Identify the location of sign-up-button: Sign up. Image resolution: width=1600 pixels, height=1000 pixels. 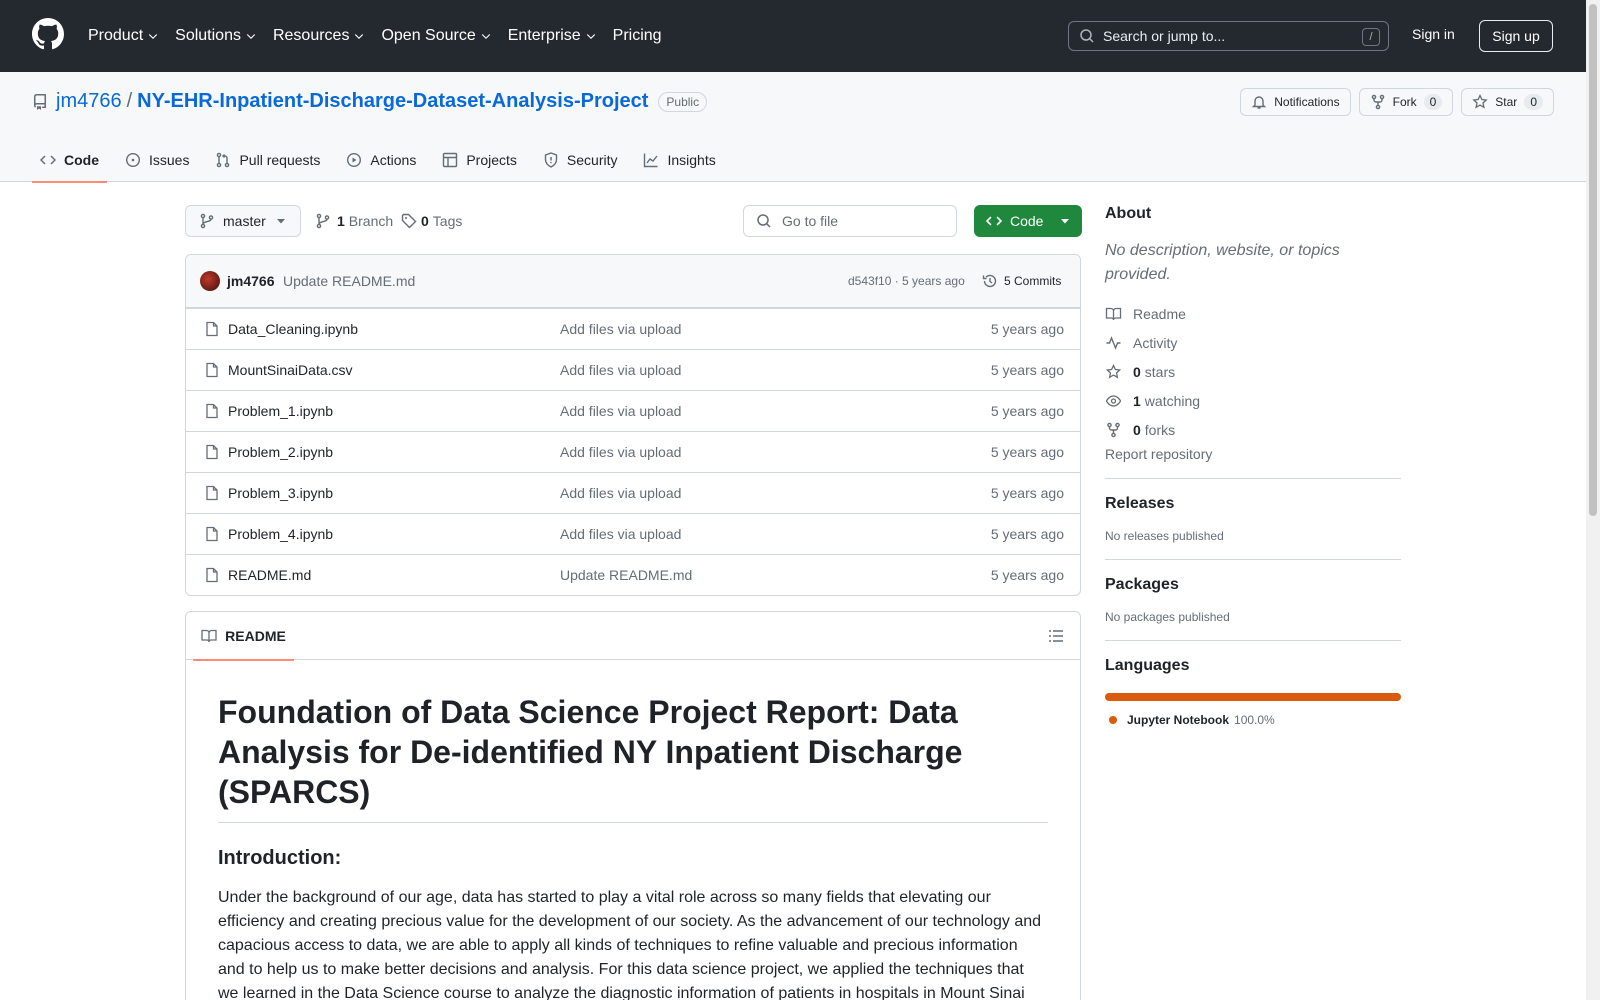
(1516, 36).